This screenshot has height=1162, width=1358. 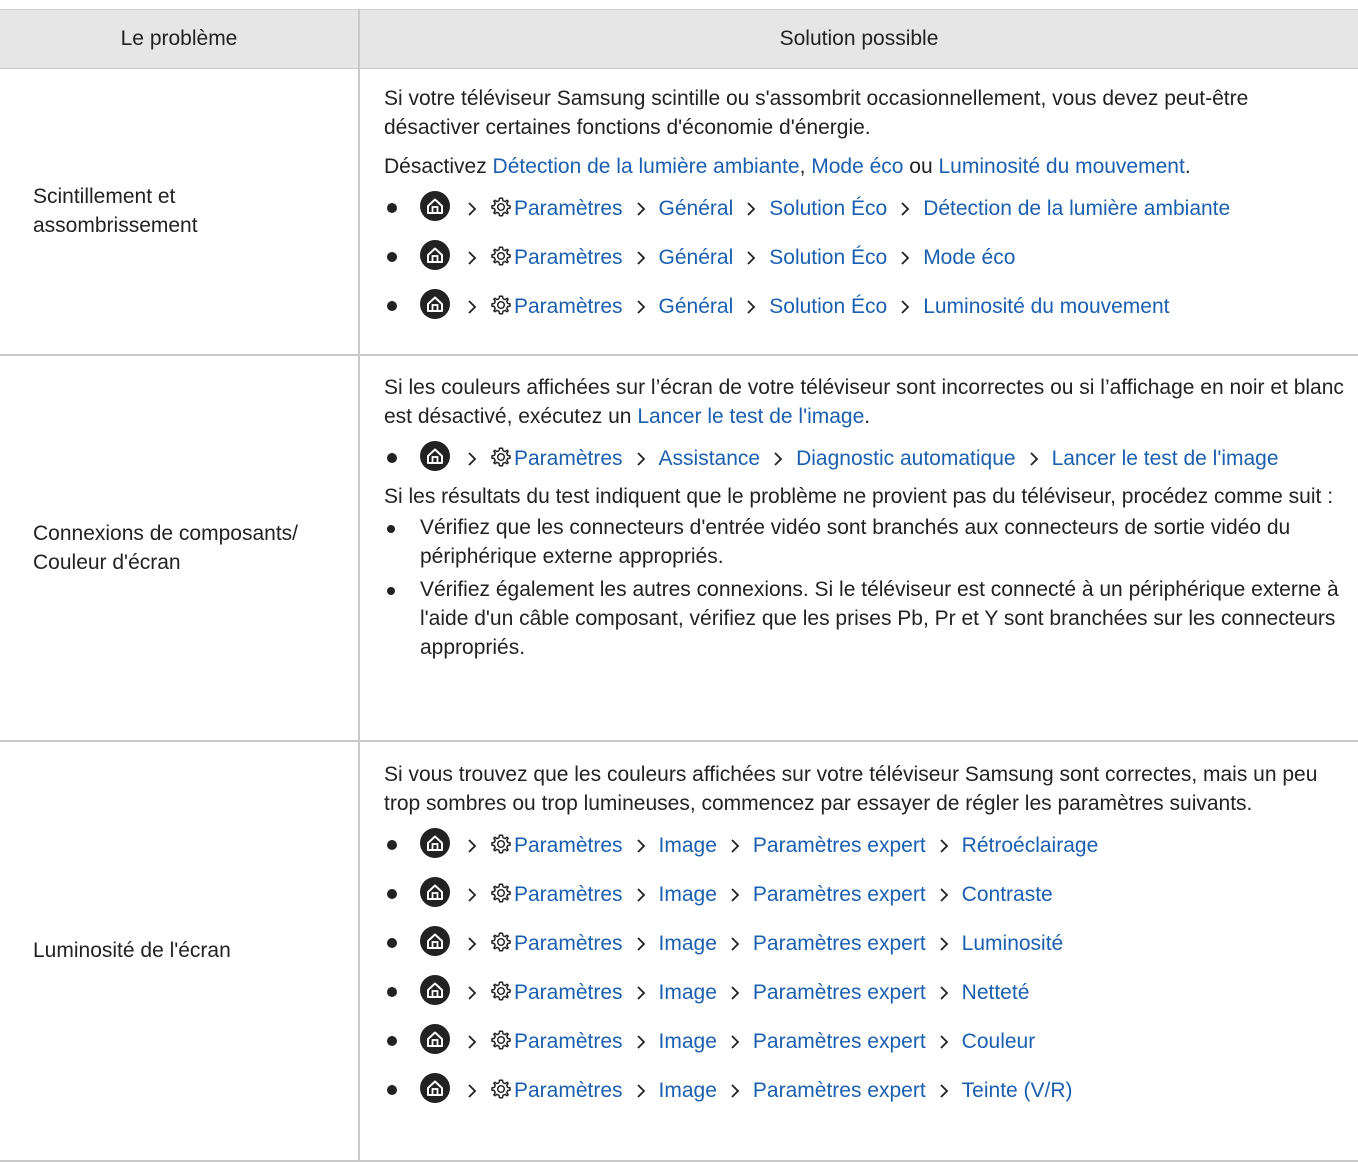 I want to click on link-motion-lighting: Luminosité du mouvement, so click(x=1062, y=166).